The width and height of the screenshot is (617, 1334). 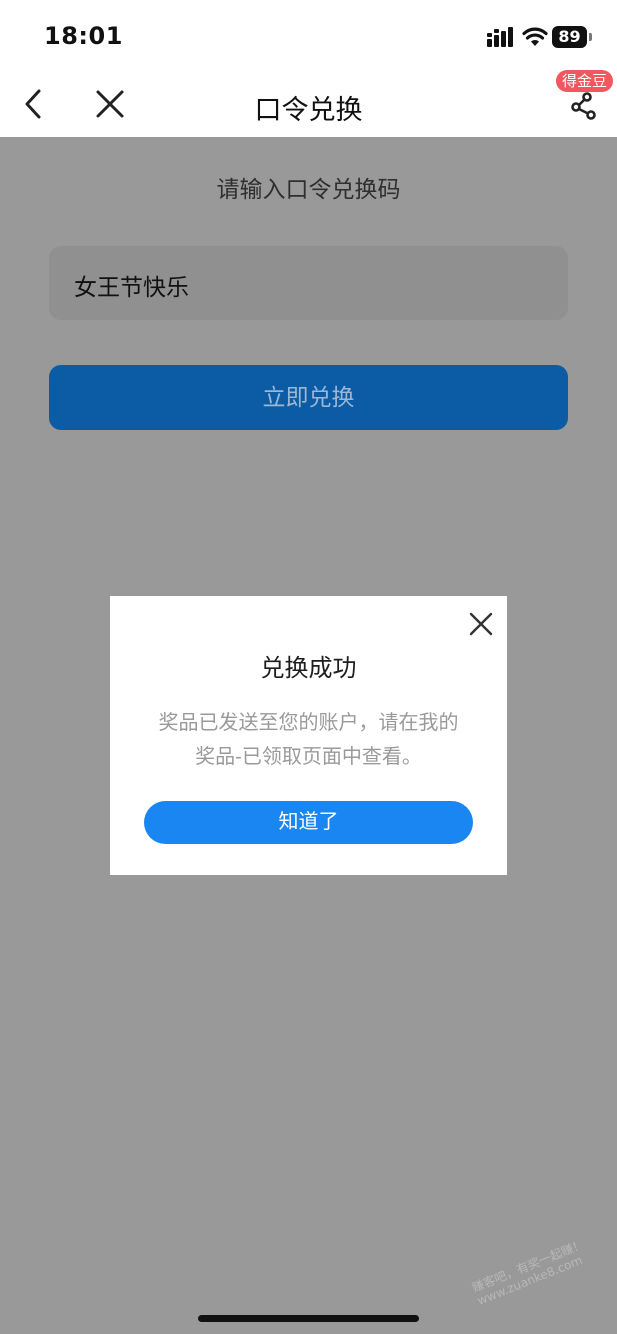 What do you see at coordinates (308, 668) in the screenshot?
I see `dialog-title: 兑换成功` at bounding box center [308, 668].